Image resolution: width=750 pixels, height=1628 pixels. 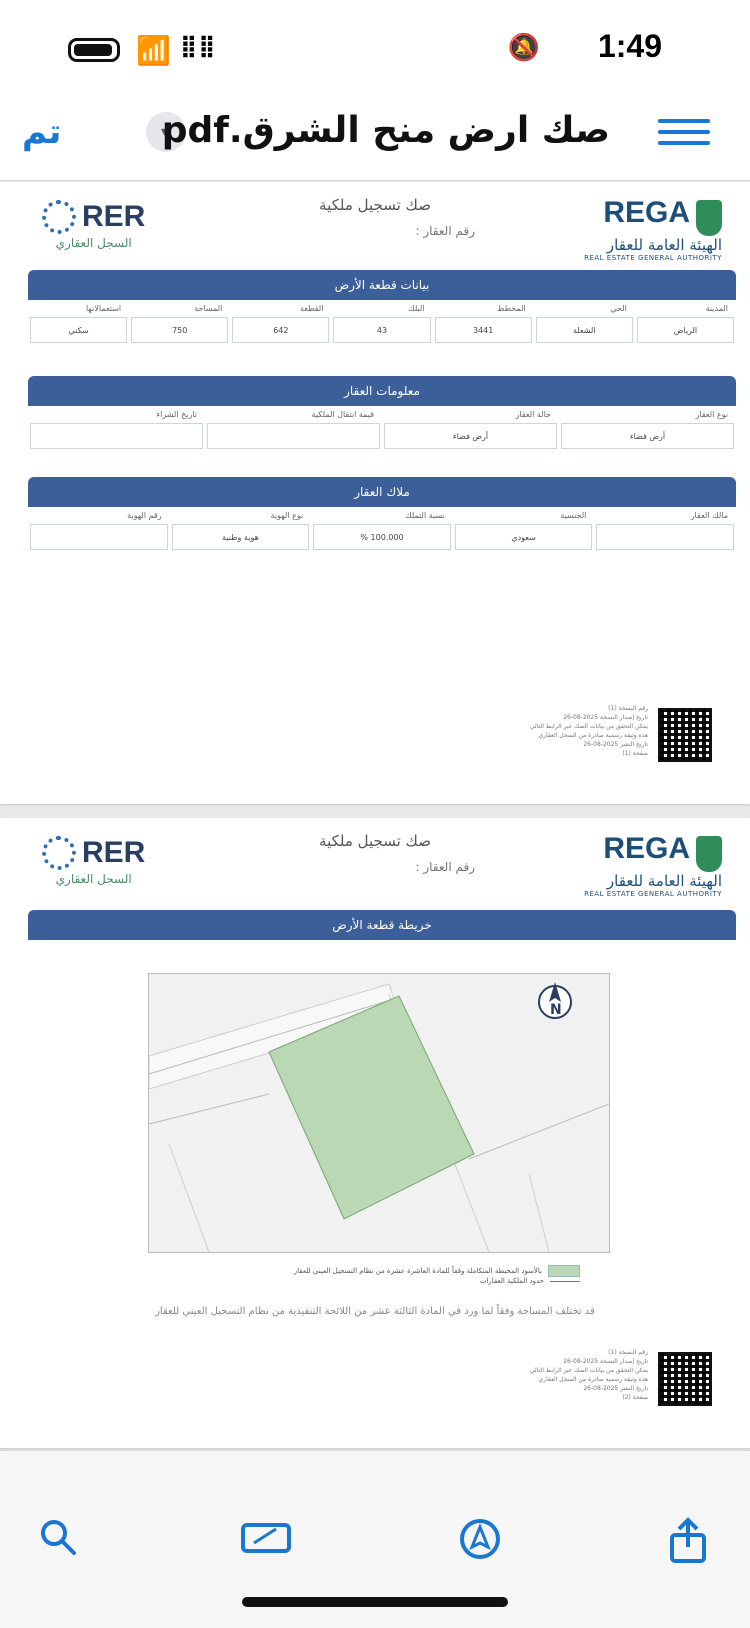 What do you see at coordinates (437, 1281) in the screenshot?
I see `legend-item: حدود الملكية العقارات` at bounding box center [437, 1281].